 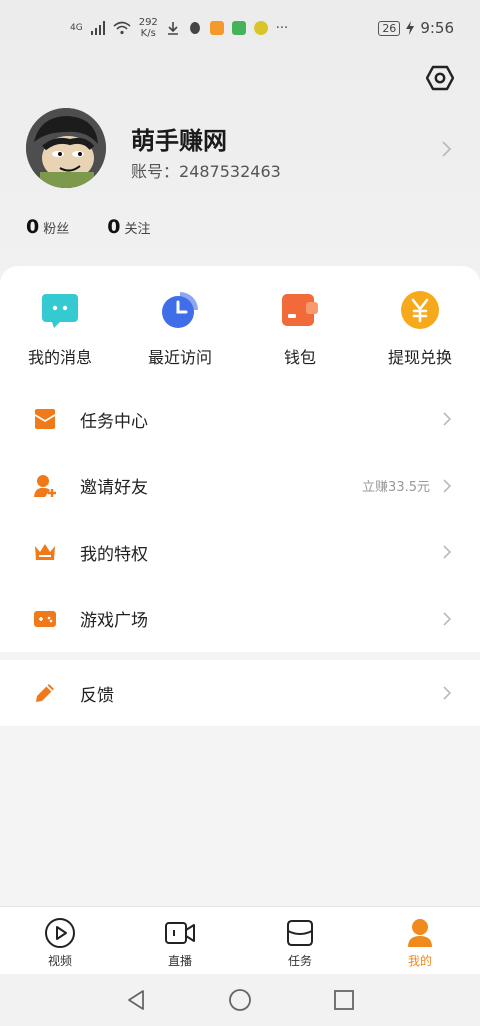 I want to click on wifi-icon, so click(x=122, y=28).